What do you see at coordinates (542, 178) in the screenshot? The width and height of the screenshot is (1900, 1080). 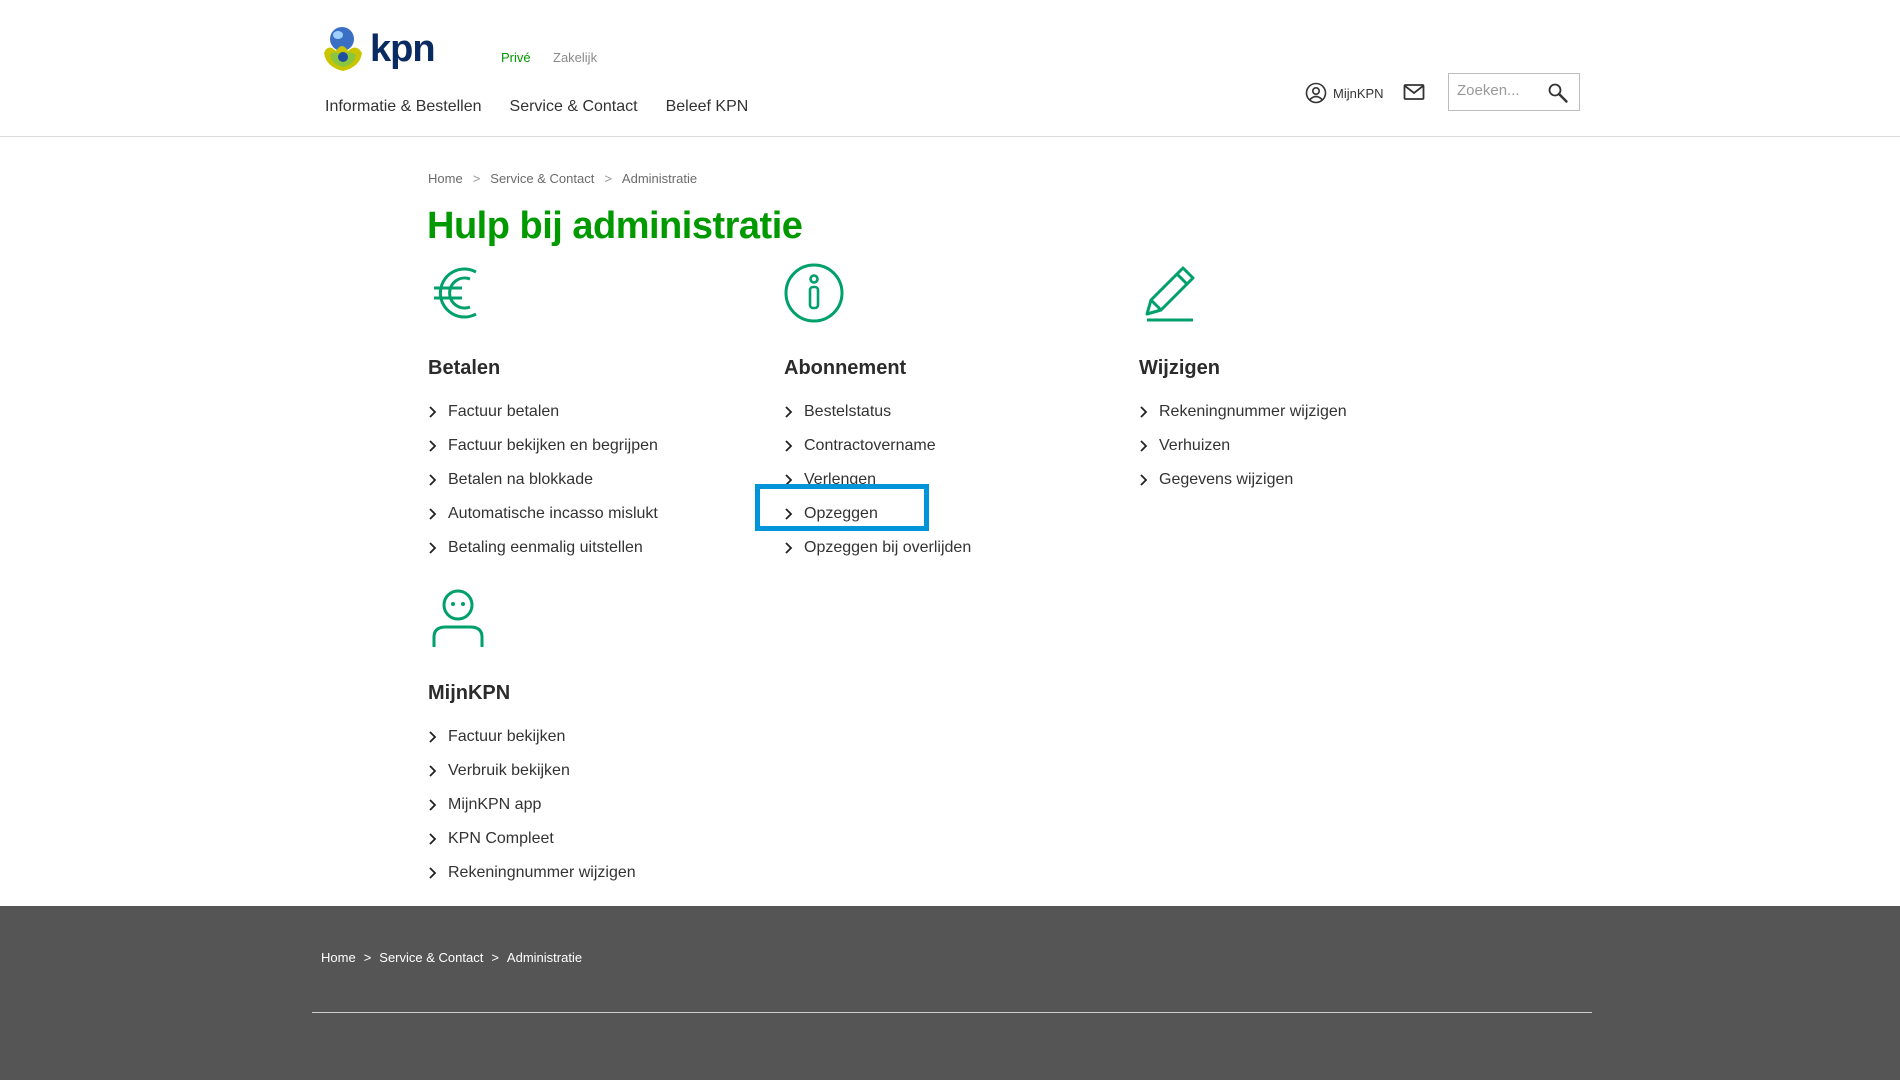 I see `breadcrumb-service-contact: Service & Contact` at bounding box center [542, 178].